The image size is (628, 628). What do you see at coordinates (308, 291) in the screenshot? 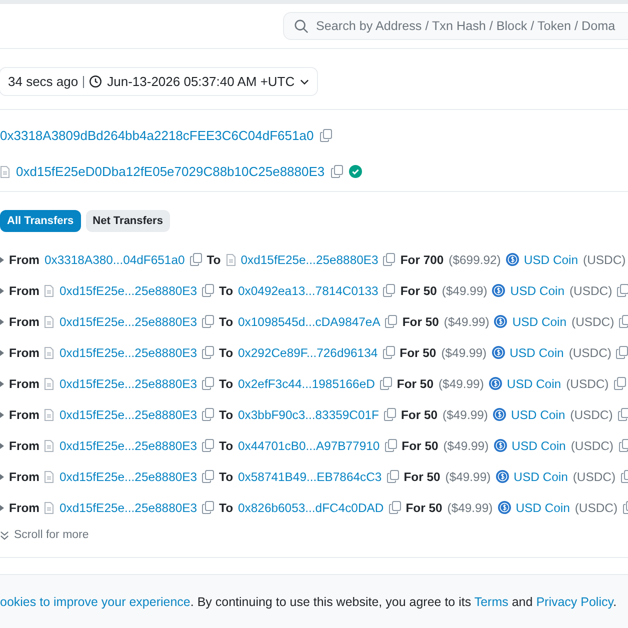
I see `address-link: 0x0492ea13...7814C0133` at bounding box center [308, 291].